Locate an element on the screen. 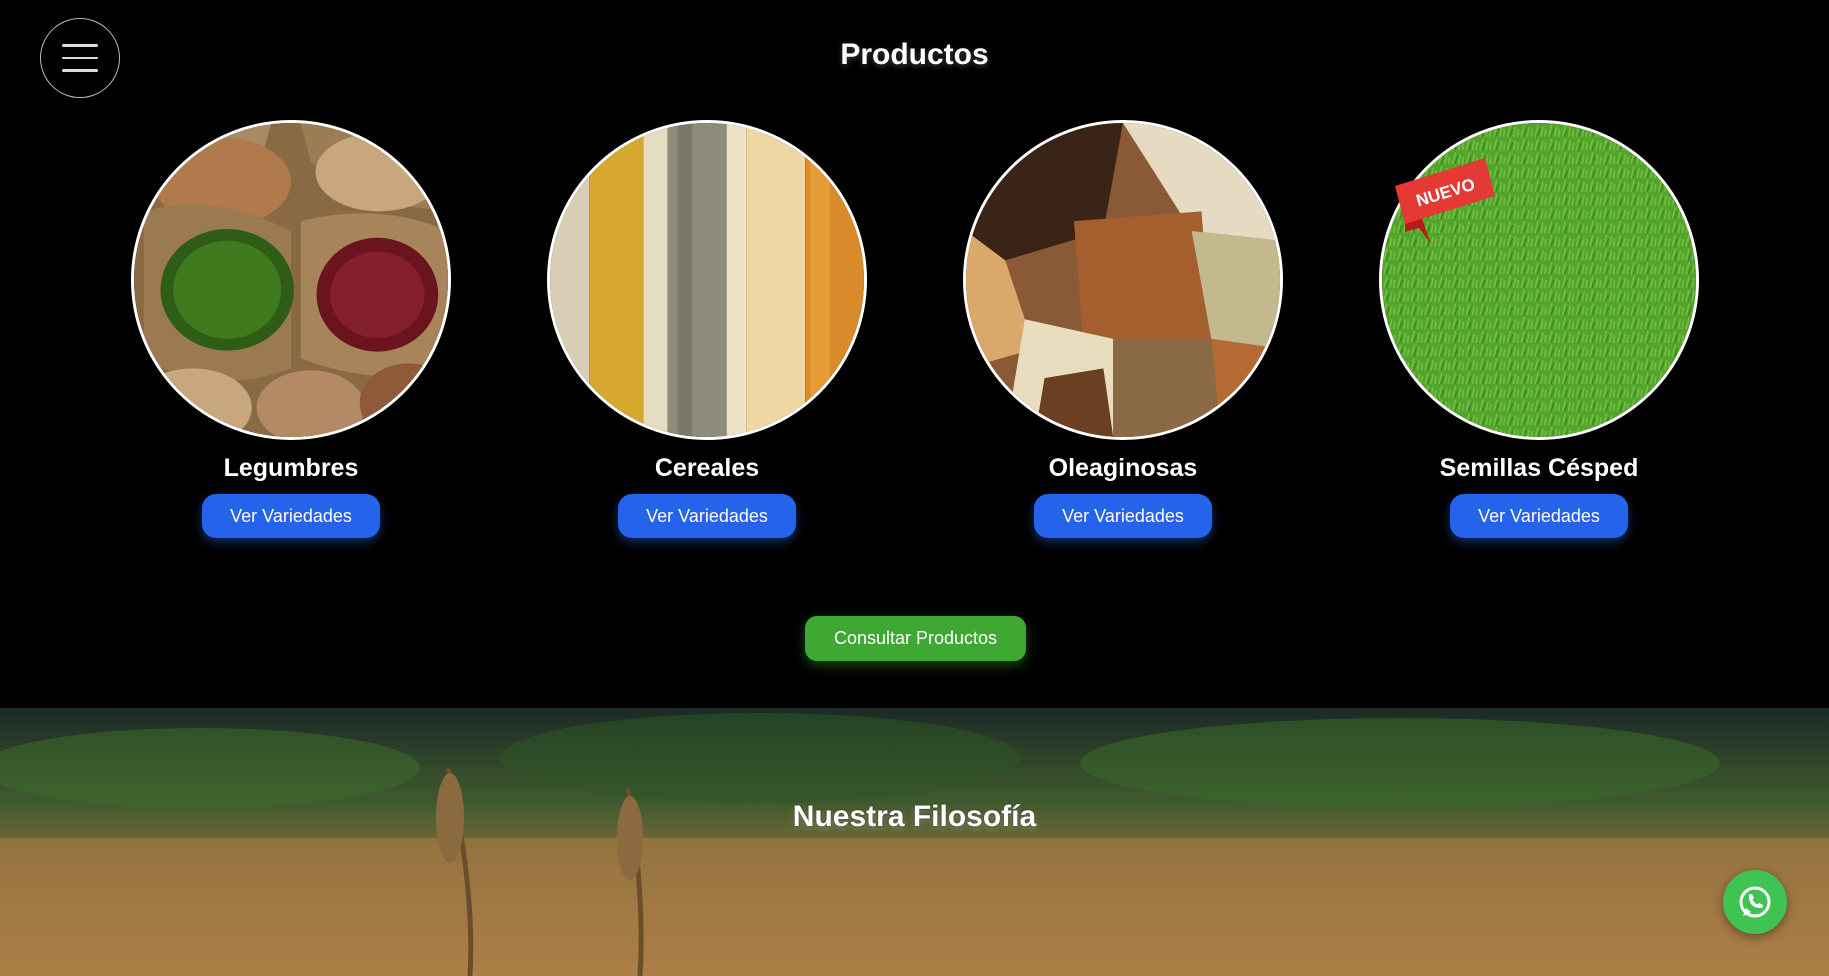 The image size is (1829, 976). whatsapp-button is located at coordinates (1755, 902).